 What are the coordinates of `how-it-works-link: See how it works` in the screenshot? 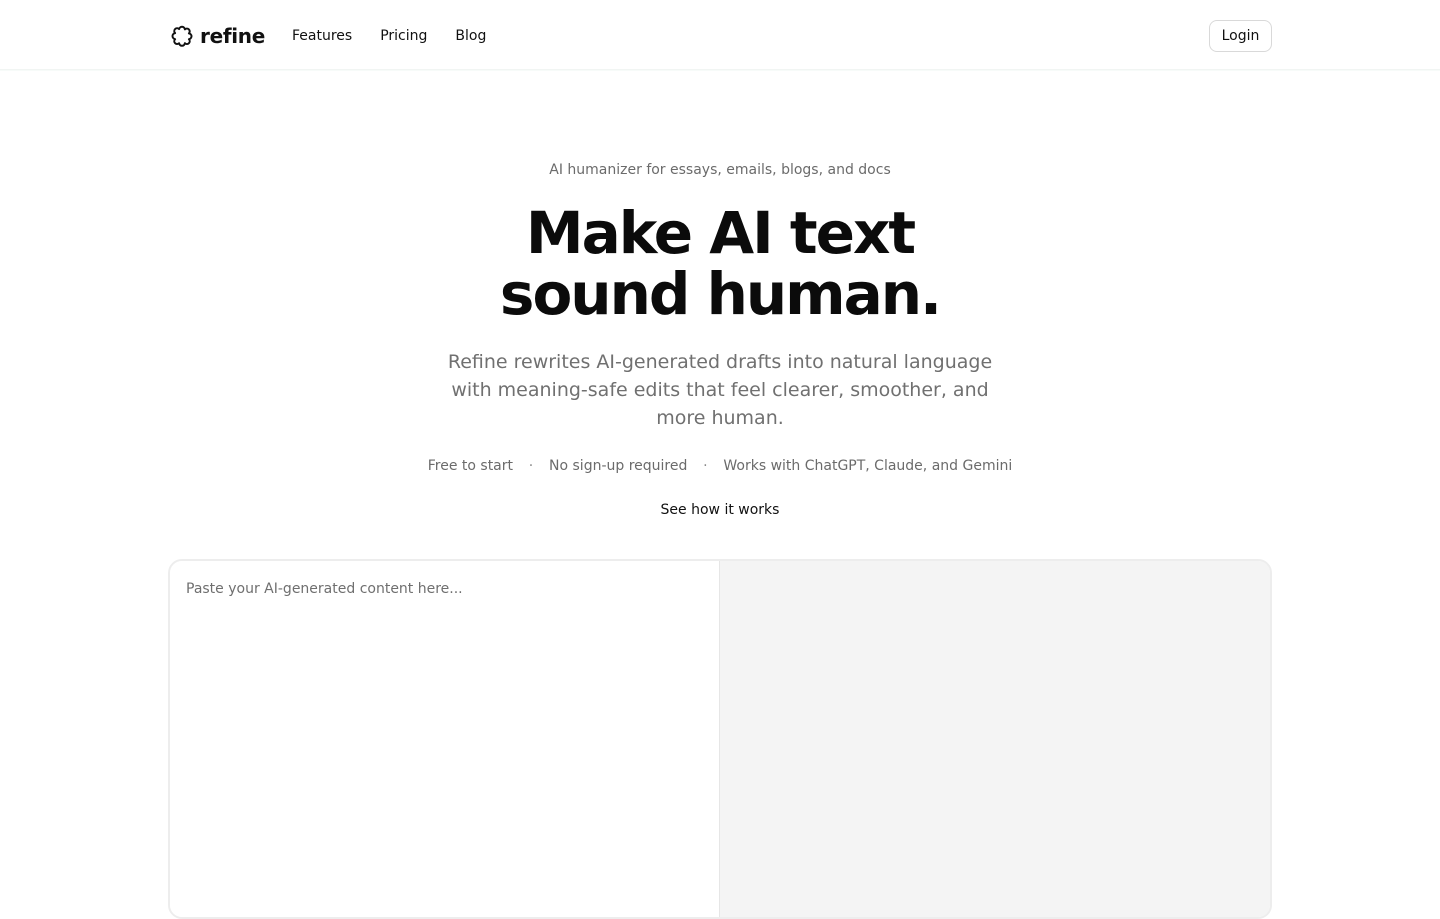 It's located at (720, 510).